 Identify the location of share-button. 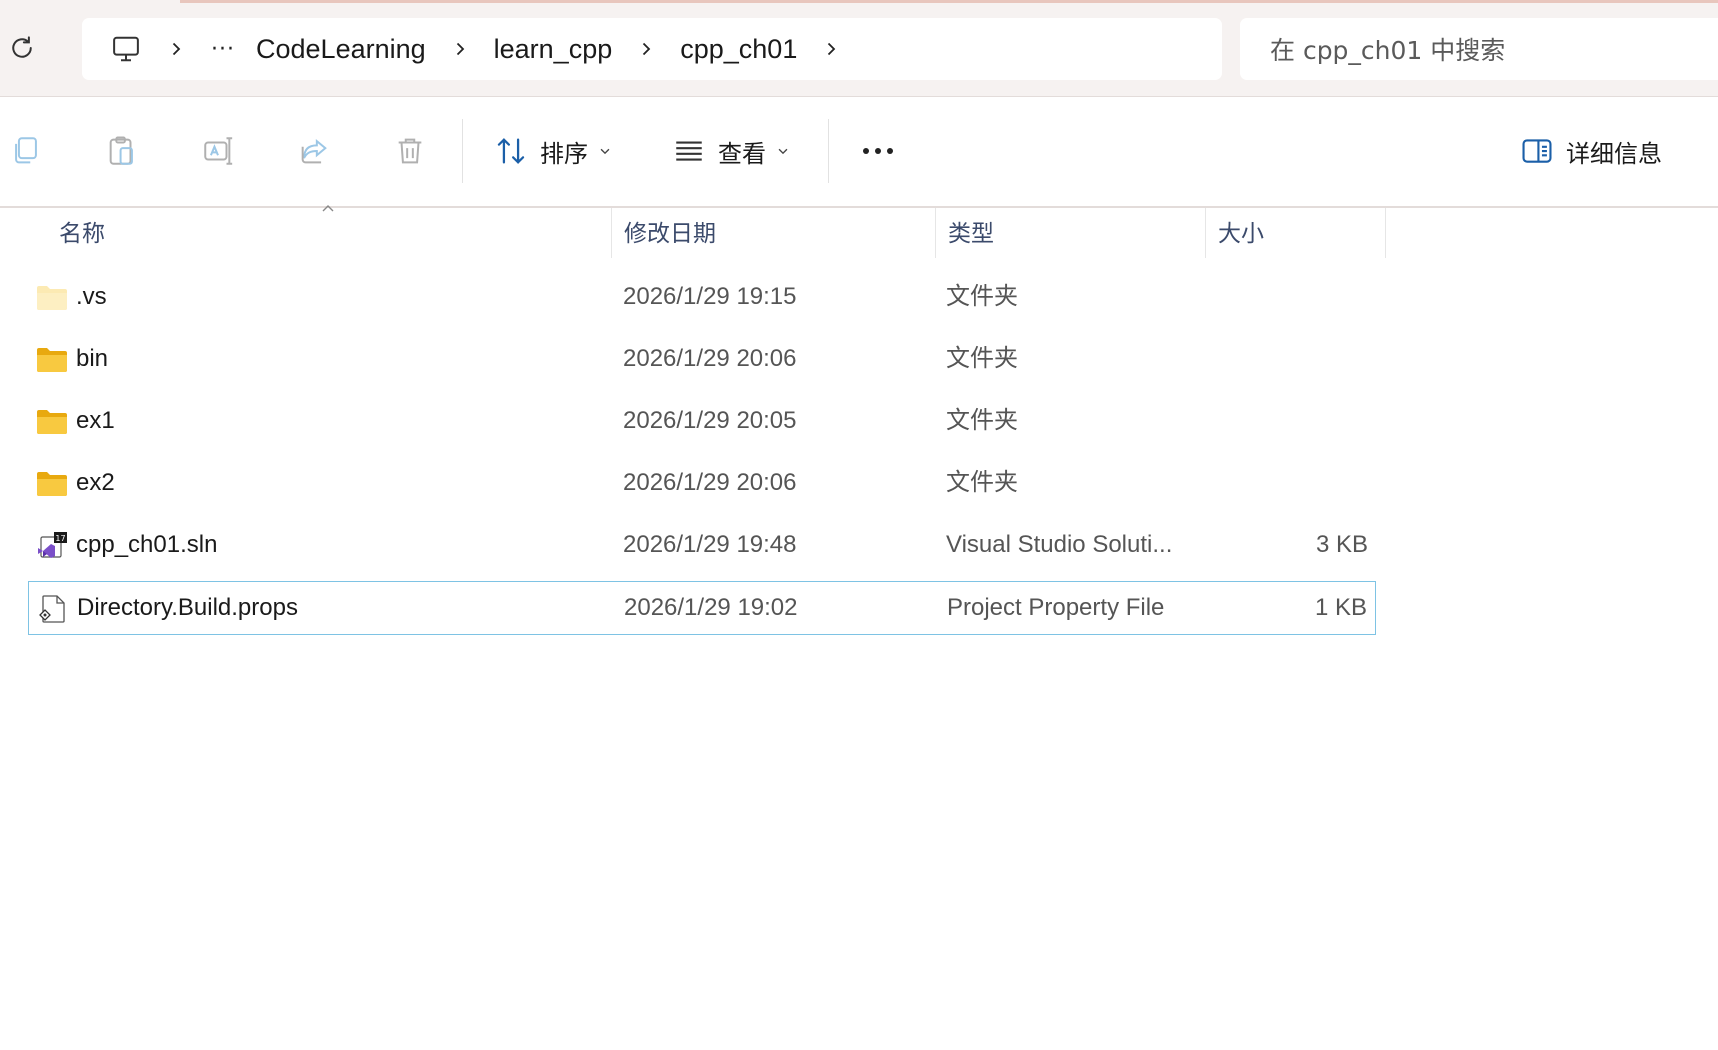
(314, 151).